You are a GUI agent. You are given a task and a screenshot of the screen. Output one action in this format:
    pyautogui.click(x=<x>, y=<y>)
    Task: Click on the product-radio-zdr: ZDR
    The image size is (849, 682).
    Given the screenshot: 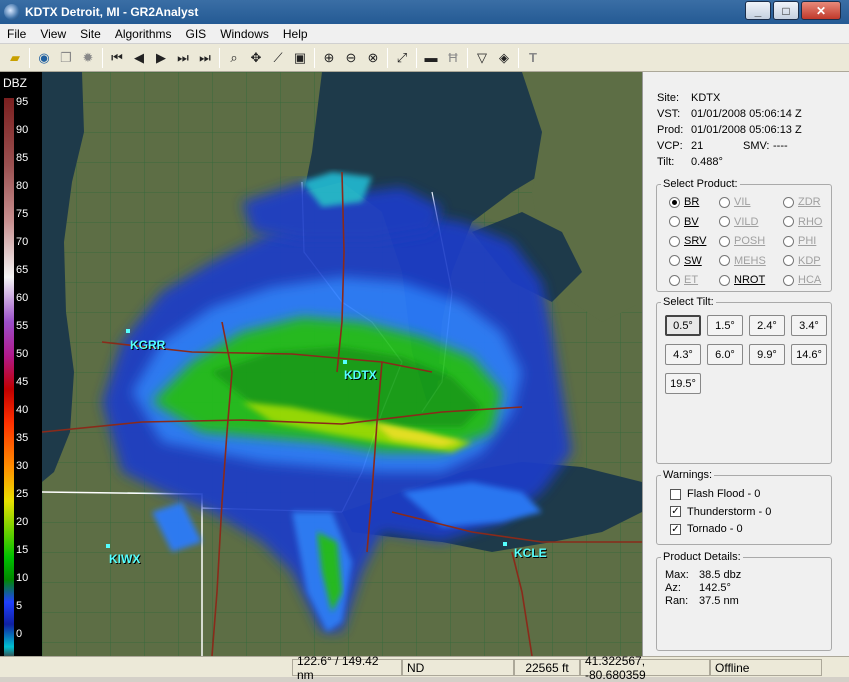 What is the action you would take?
    pyautogui.click(x=802, y=202)
    